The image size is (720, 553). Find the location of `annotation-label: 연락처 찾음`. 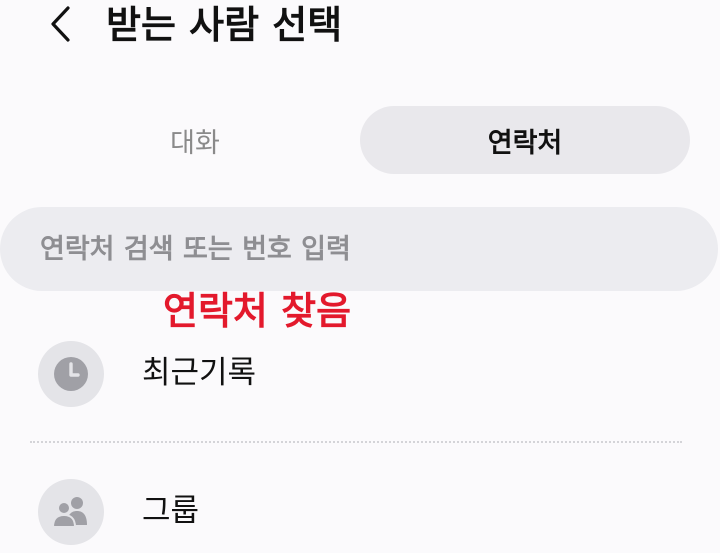

annotation-label: 연락처 찾음 is located at coordinates (257, 311).